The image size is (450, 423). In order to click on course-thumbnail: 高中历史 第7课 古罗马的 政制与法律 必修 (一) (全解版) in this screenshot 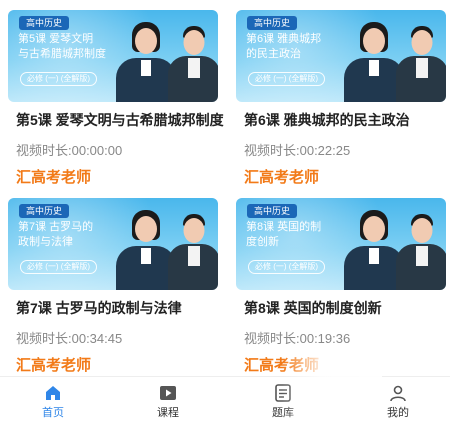, I will do `click(113, 244)`.